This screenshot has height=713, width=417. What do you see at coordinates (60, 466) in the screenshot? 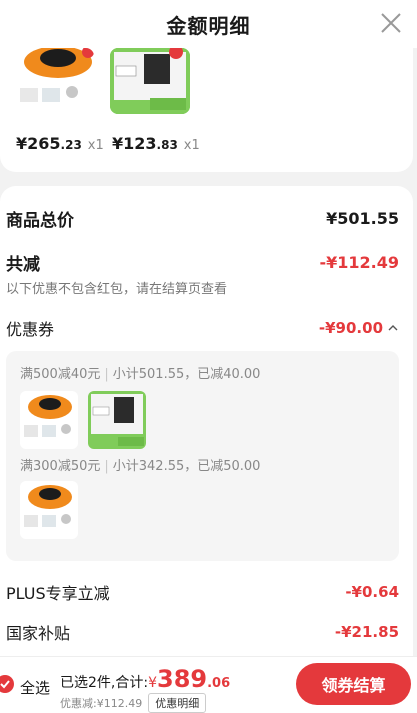
I see `coupon-rule-label: 满300减50元` at bounding box center [60, 466].